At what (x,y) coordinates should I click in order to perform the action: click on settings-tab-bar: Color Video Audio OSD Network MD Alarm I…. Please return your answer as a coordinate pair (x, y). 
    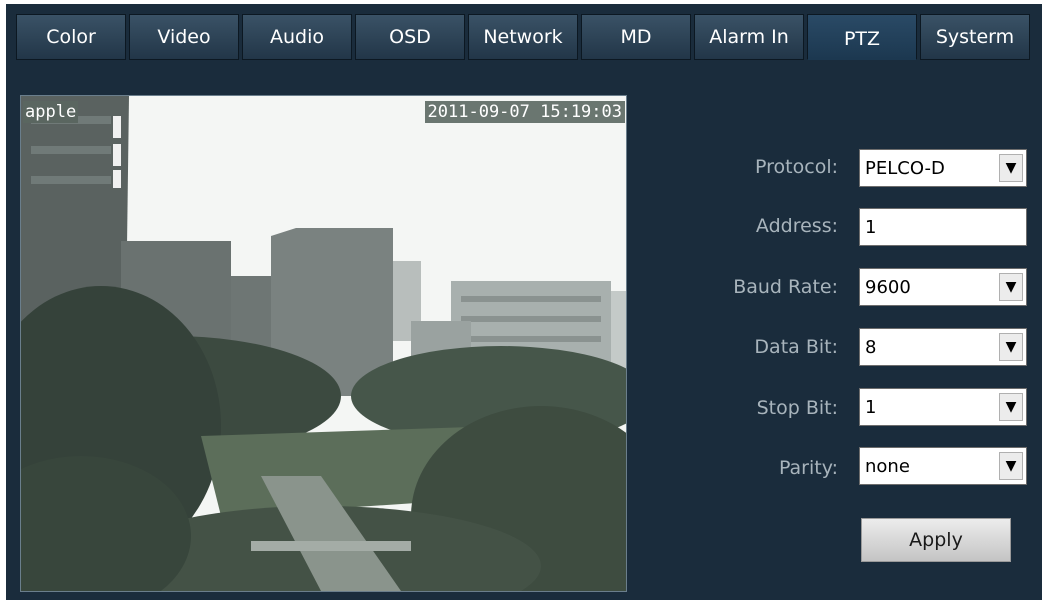
    Looking at the image, I should click on (523, 37).